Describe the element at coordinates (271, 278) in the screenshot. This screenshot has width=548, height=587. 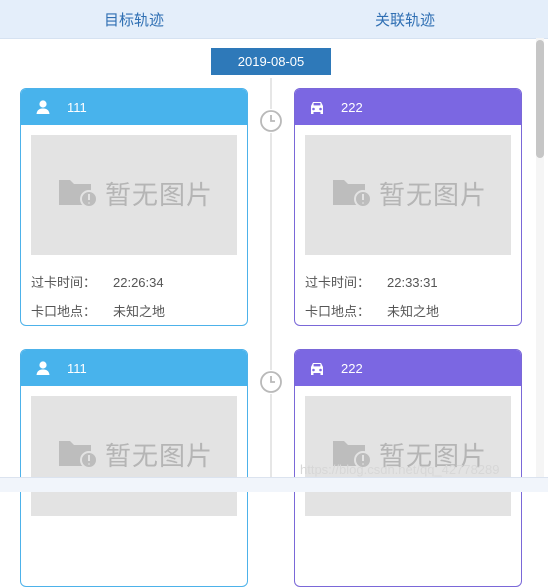
I see `timeline-line` at that location.